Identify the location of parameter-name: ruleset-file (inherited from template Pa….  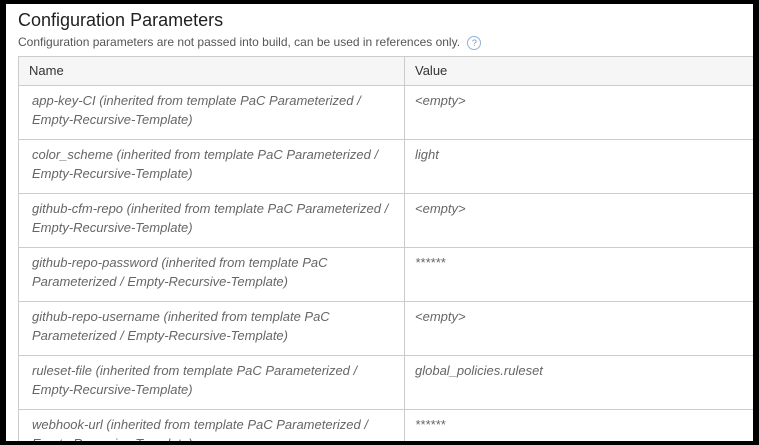
(211, 382).